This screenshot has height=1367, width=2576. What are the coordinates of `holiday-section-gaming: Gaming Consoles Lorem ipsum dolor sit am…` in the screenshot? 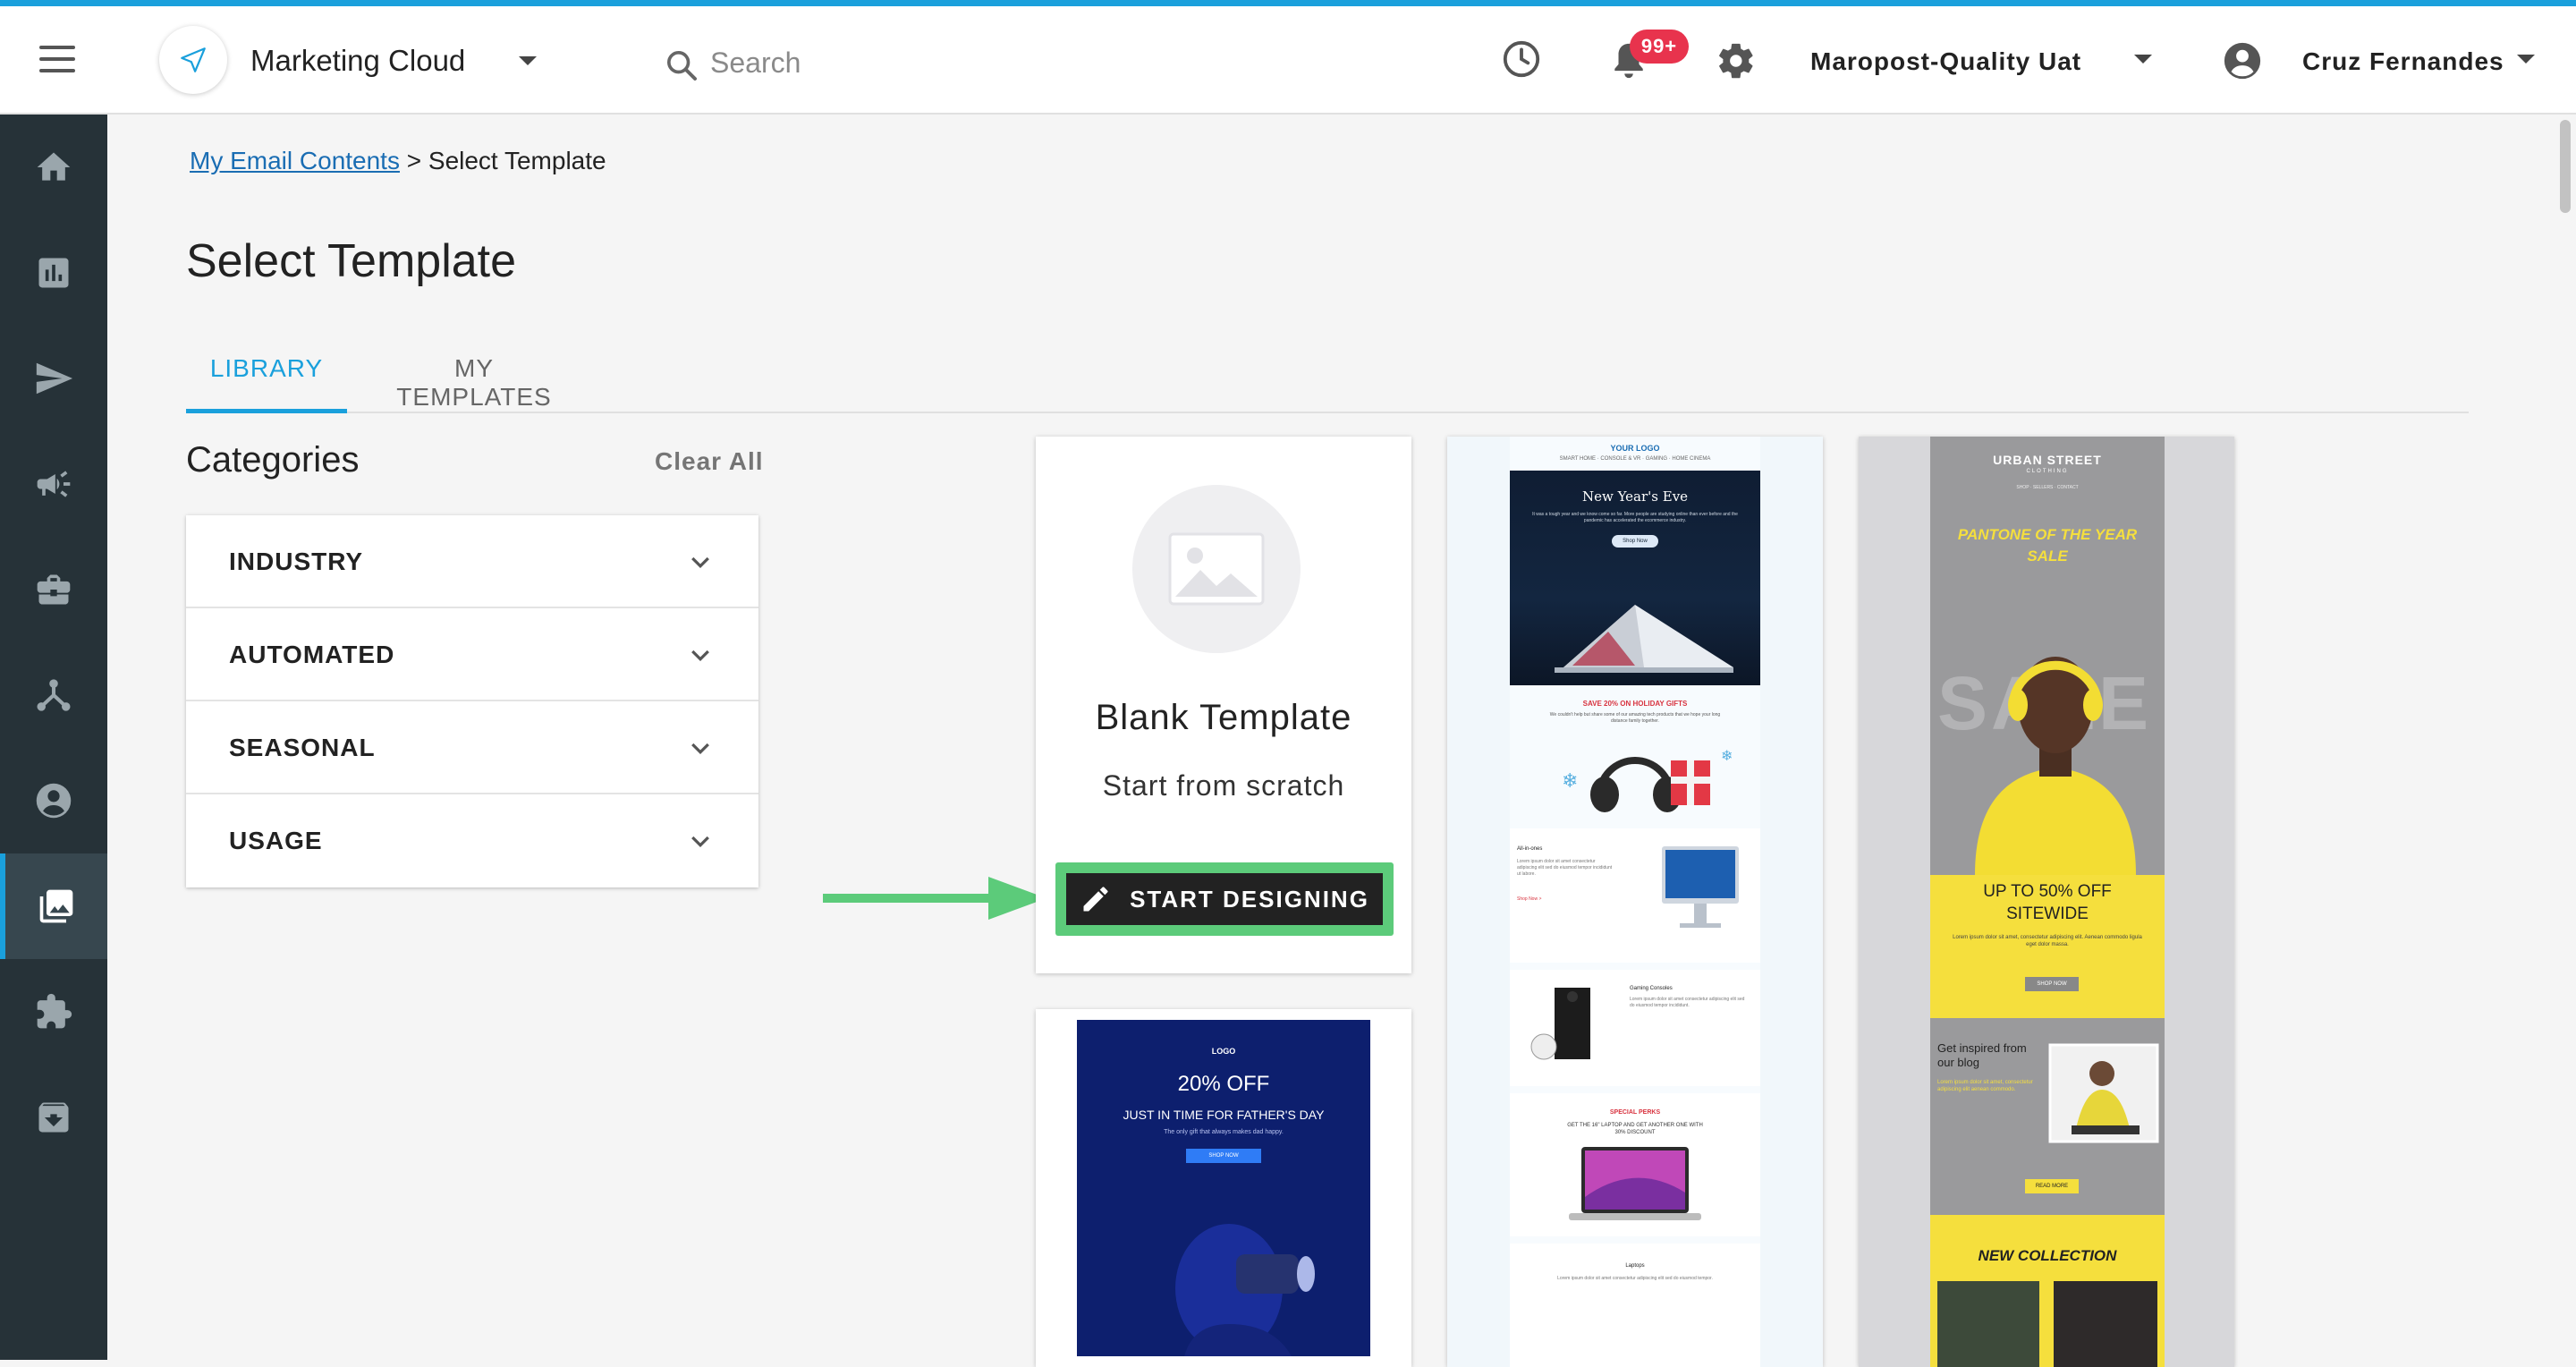 It's located at (1635, 1028).